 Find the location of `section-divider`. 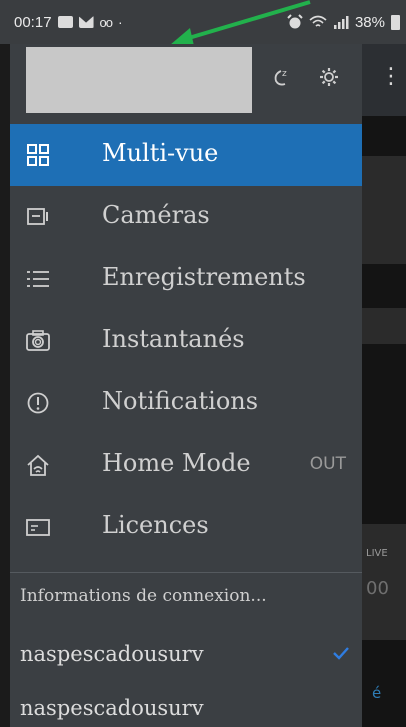

section-divider is located at coordinates (186, 572).